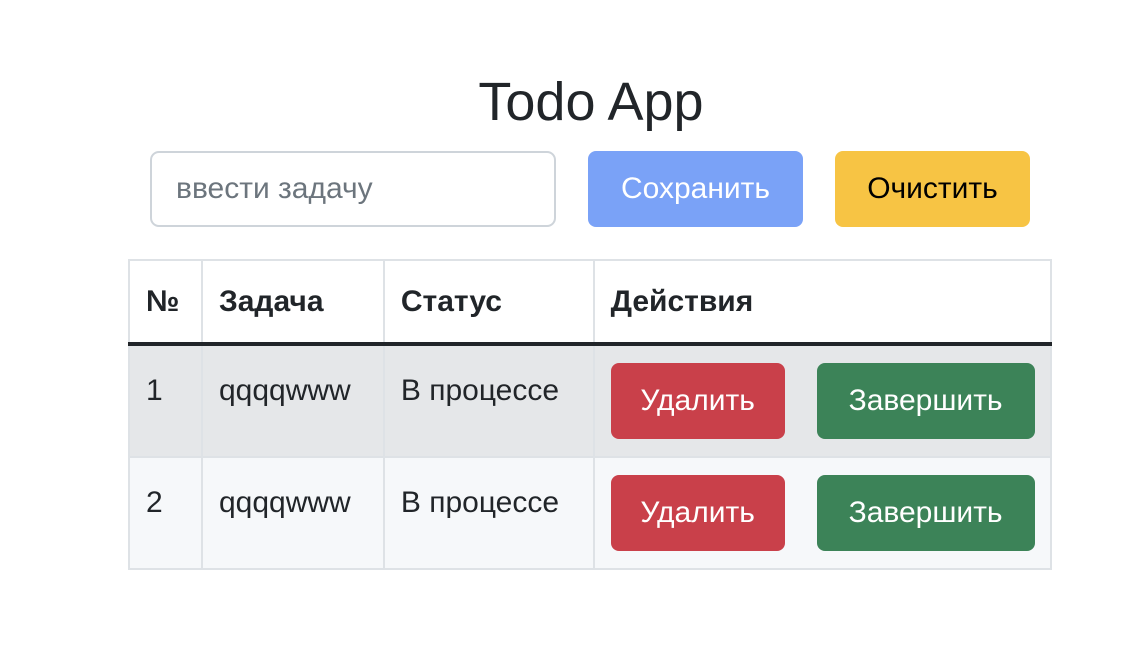 The image size is (1142, 660). I want to click on task-input, so click(353, 189).